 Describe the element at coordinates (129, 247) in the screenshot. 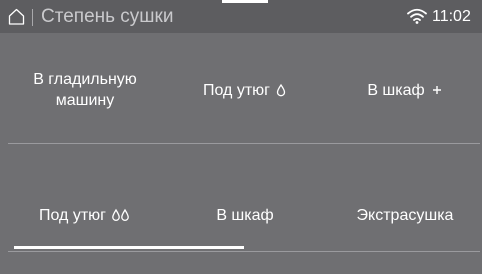

I see `page-scroll-indicator` at that location.